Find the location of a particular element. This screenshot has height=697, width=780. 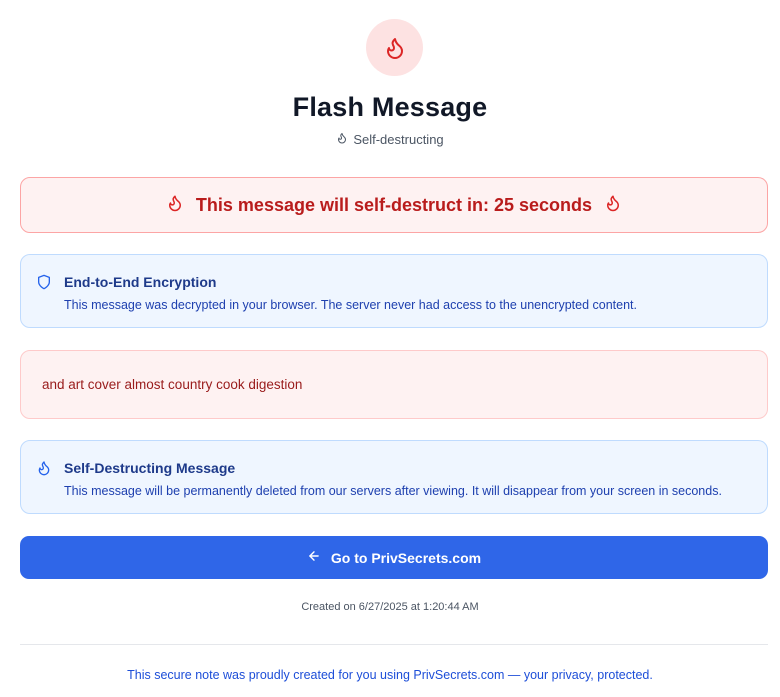

go-button-label: Go to PrivSecrets.com is located at coordinates (406, 557).